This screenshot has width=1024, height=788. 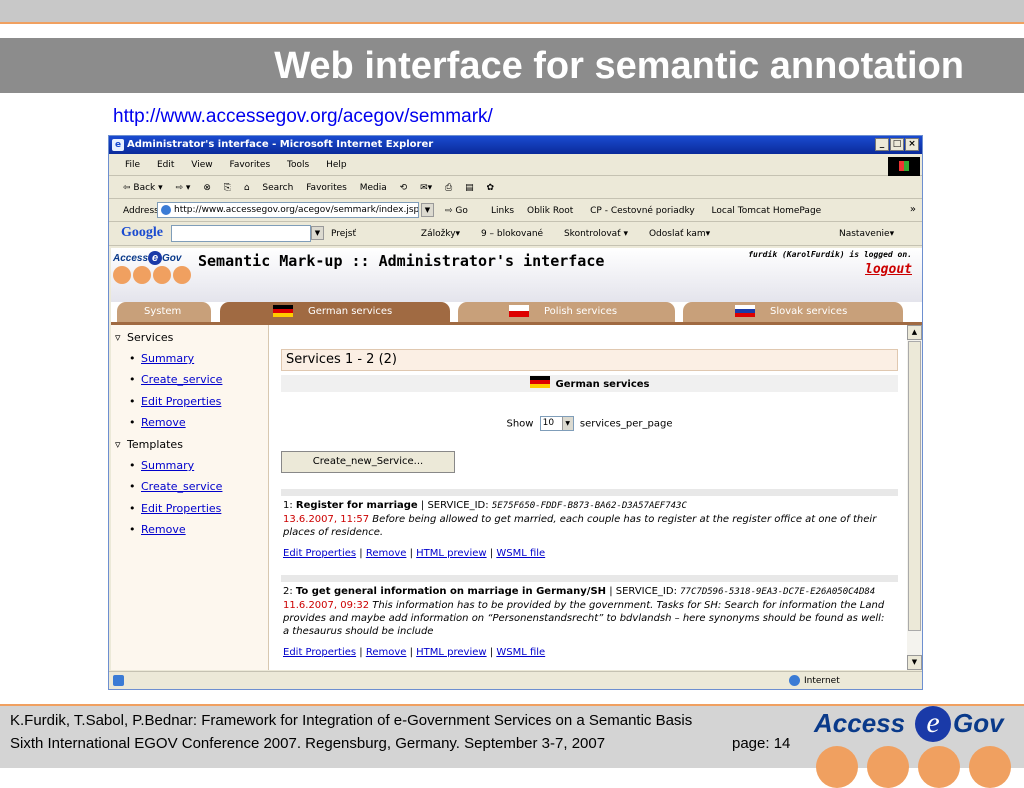 What do you see at coordinates (882, 144) in the screenshot?
I see `minimize-button: _` at bounding box center [882, 144].